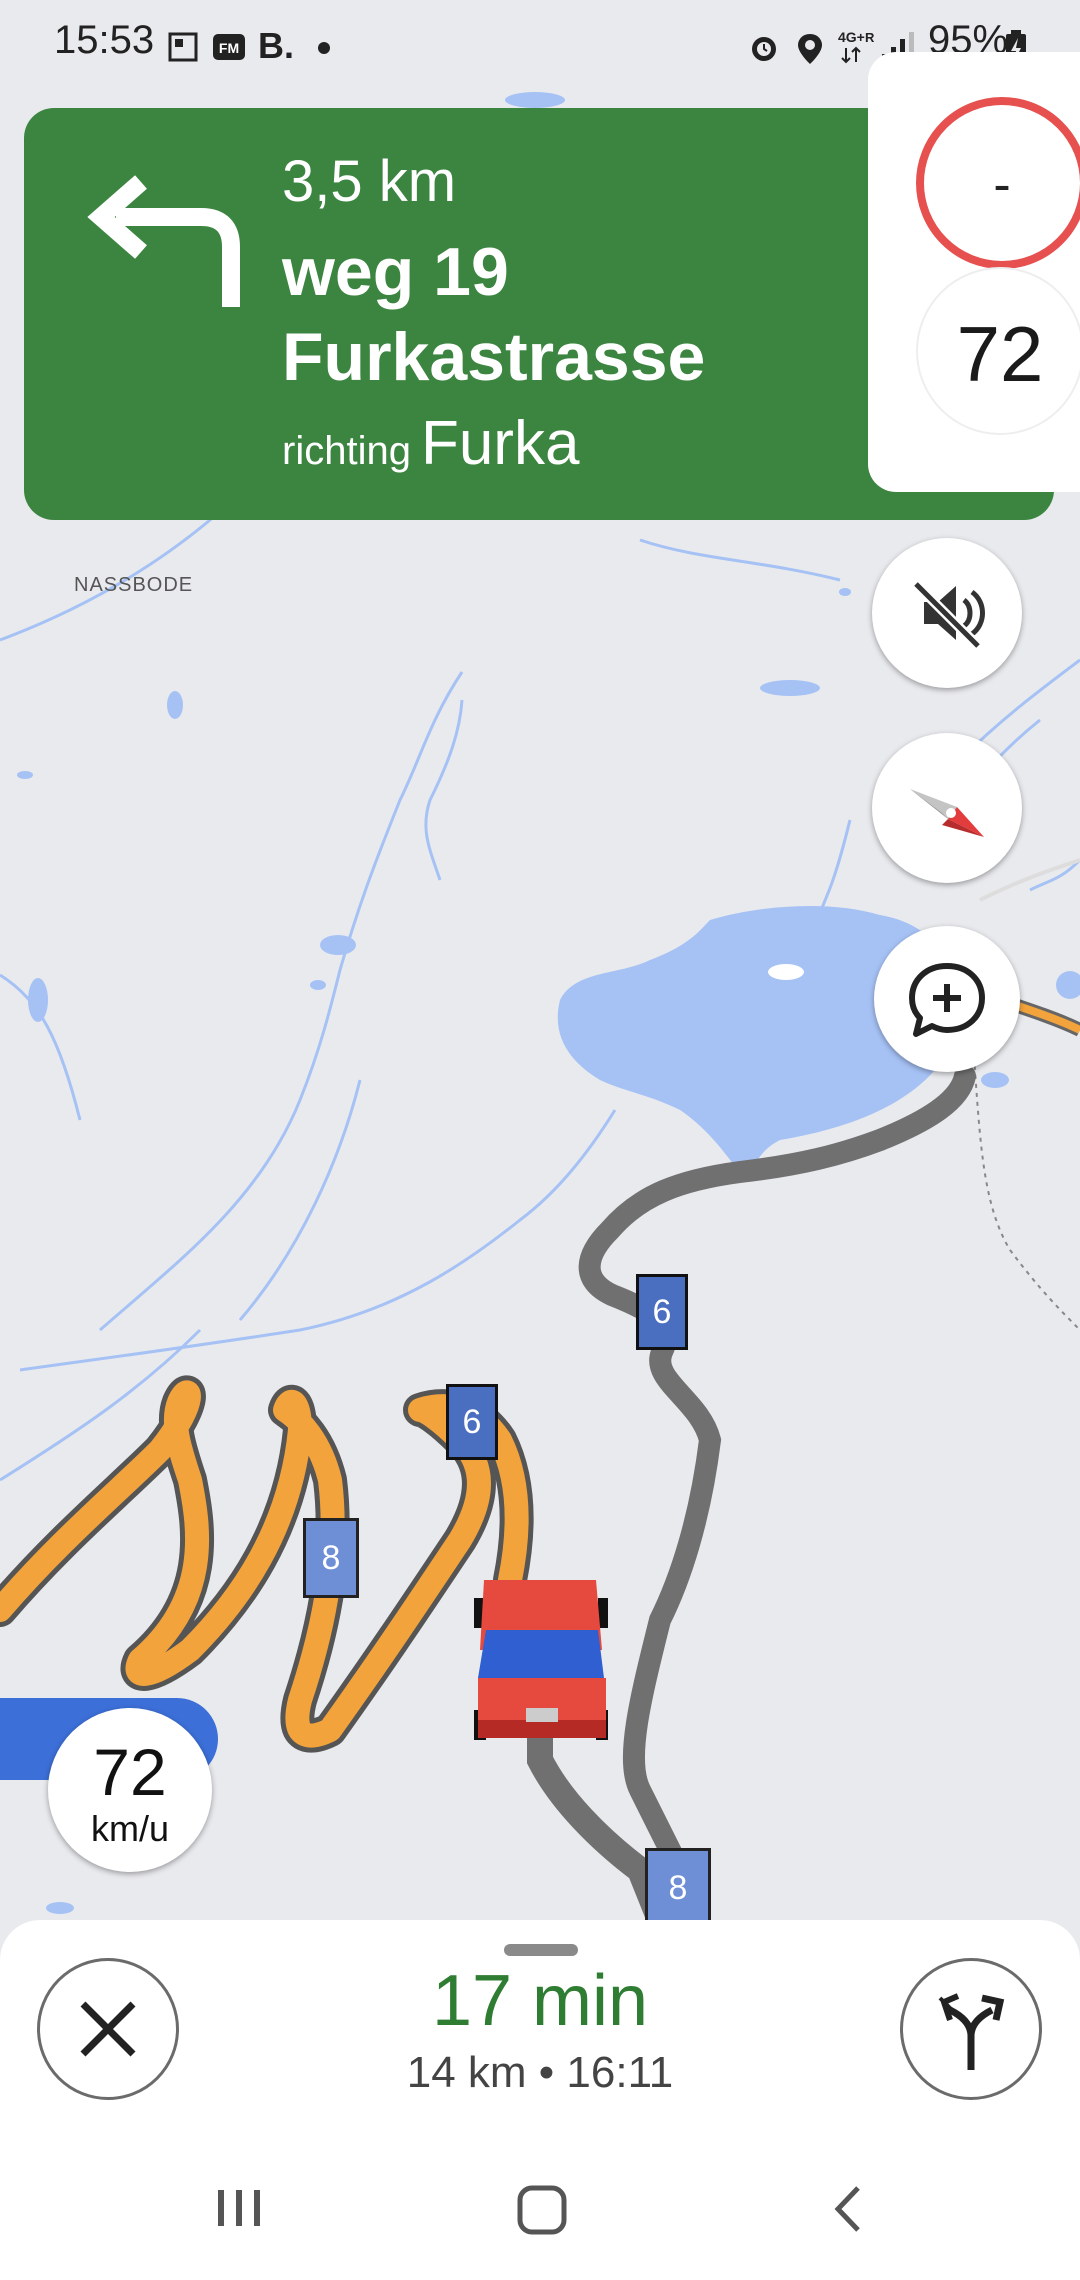  I want to click on turn-left-icon, so click(163, 241).